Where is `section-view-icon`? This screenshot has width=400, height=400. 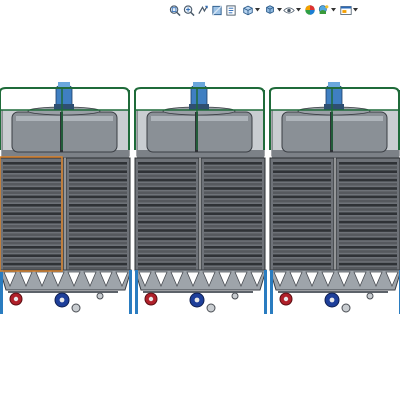
section-view-icon is located at coordinates (217, 10).